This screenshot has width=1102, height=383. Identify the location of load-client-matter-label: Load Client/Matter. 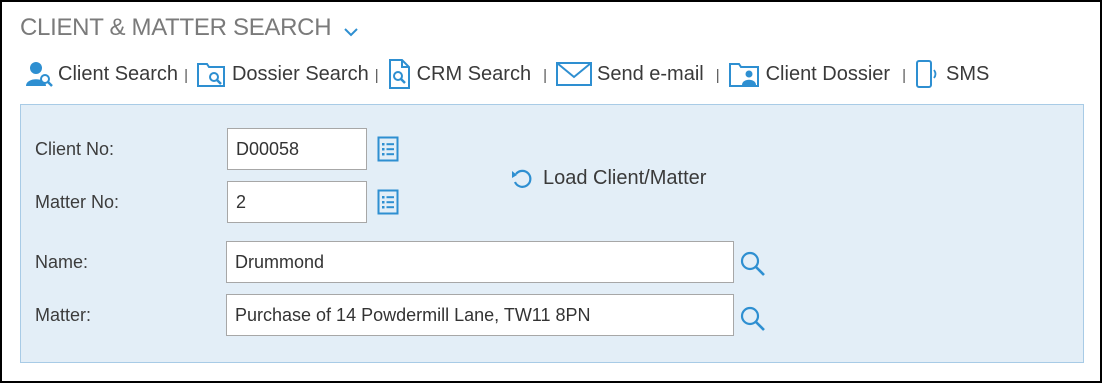
(625, 178).